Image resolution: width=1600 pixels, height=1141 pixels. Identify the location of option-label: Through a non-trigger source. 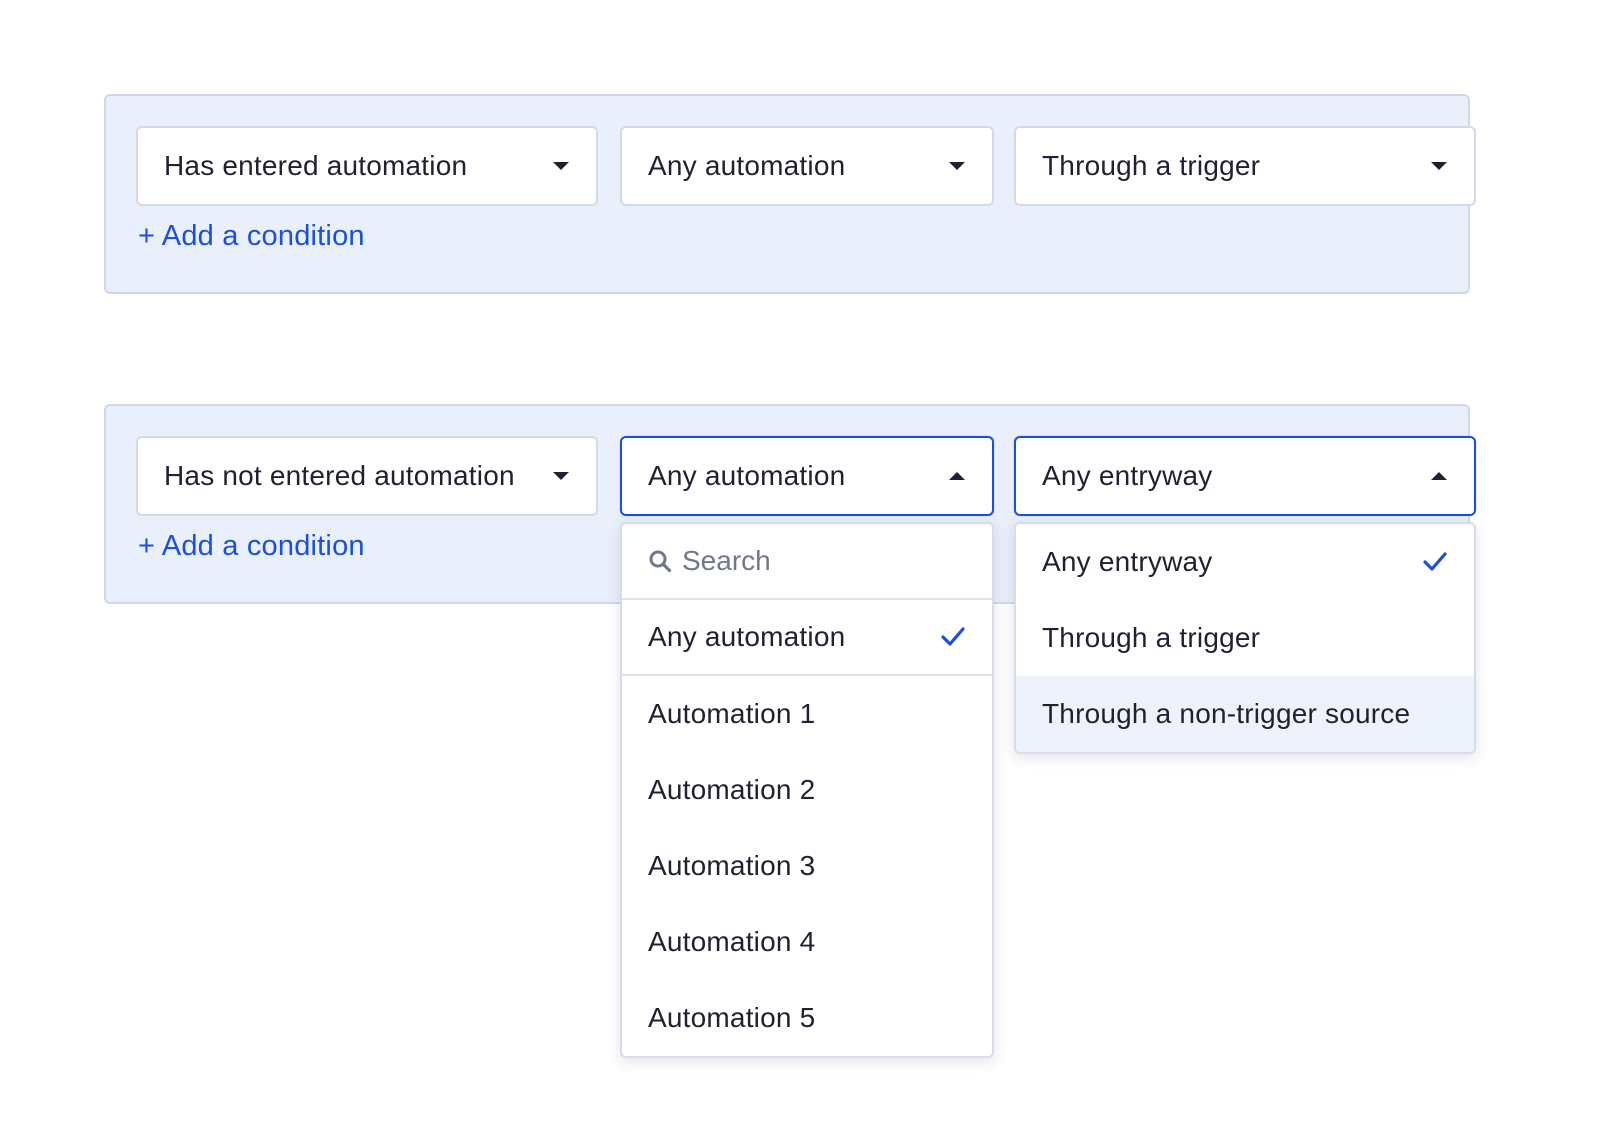
(1226, 713).